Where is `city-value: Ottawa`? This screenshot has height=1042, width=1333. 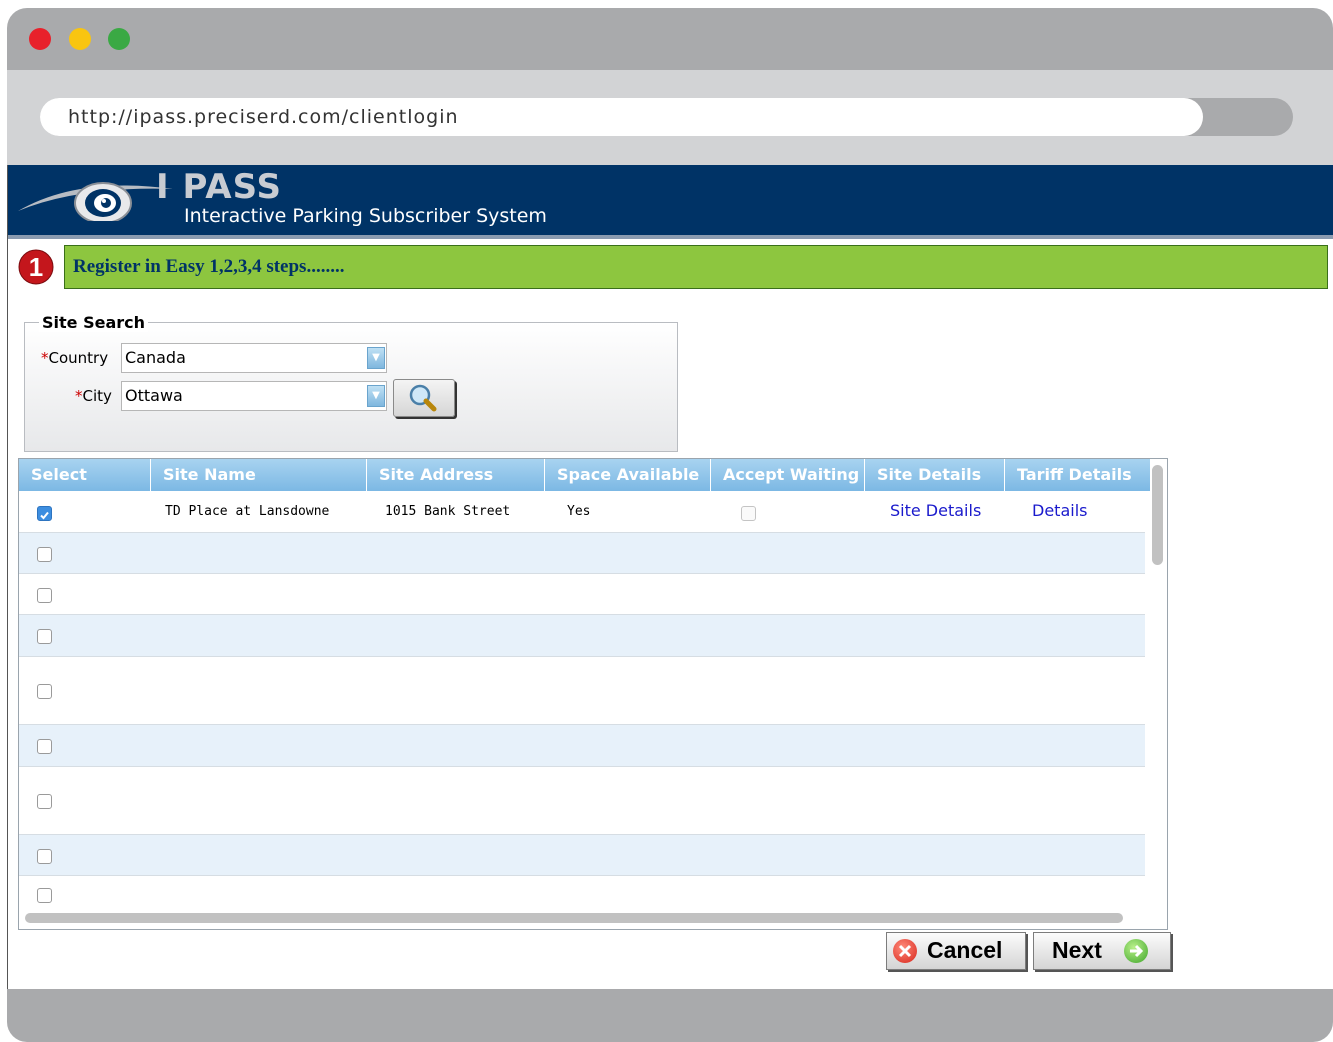 city-value: Ottawa is located at coordinates (154, 395).